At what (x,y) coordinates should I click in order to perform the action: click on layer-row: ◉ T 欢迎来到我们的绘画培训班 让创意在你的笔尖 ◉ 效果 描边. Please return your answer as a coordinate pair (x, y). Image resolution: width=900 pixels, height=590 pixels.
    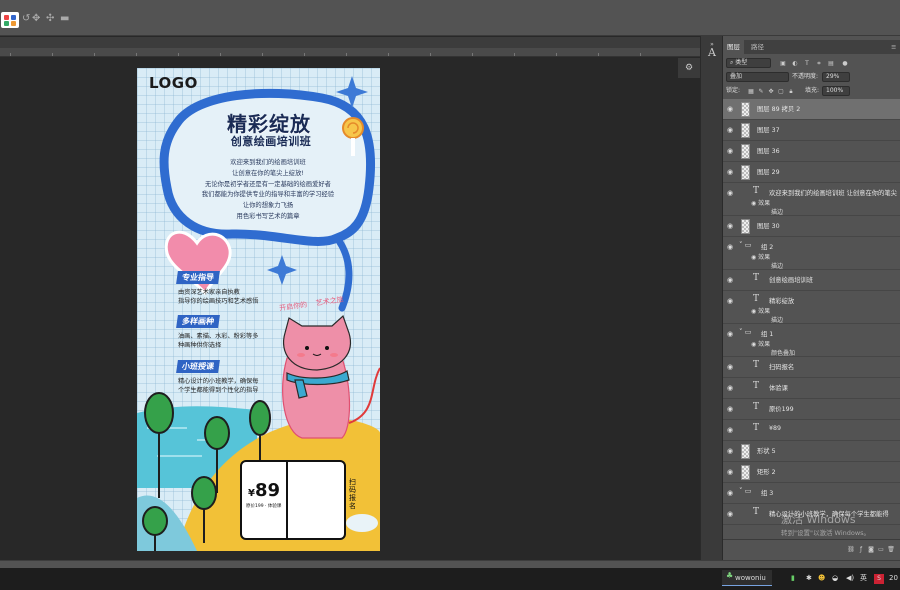
    Looking at the image, I should click on (811, 199).